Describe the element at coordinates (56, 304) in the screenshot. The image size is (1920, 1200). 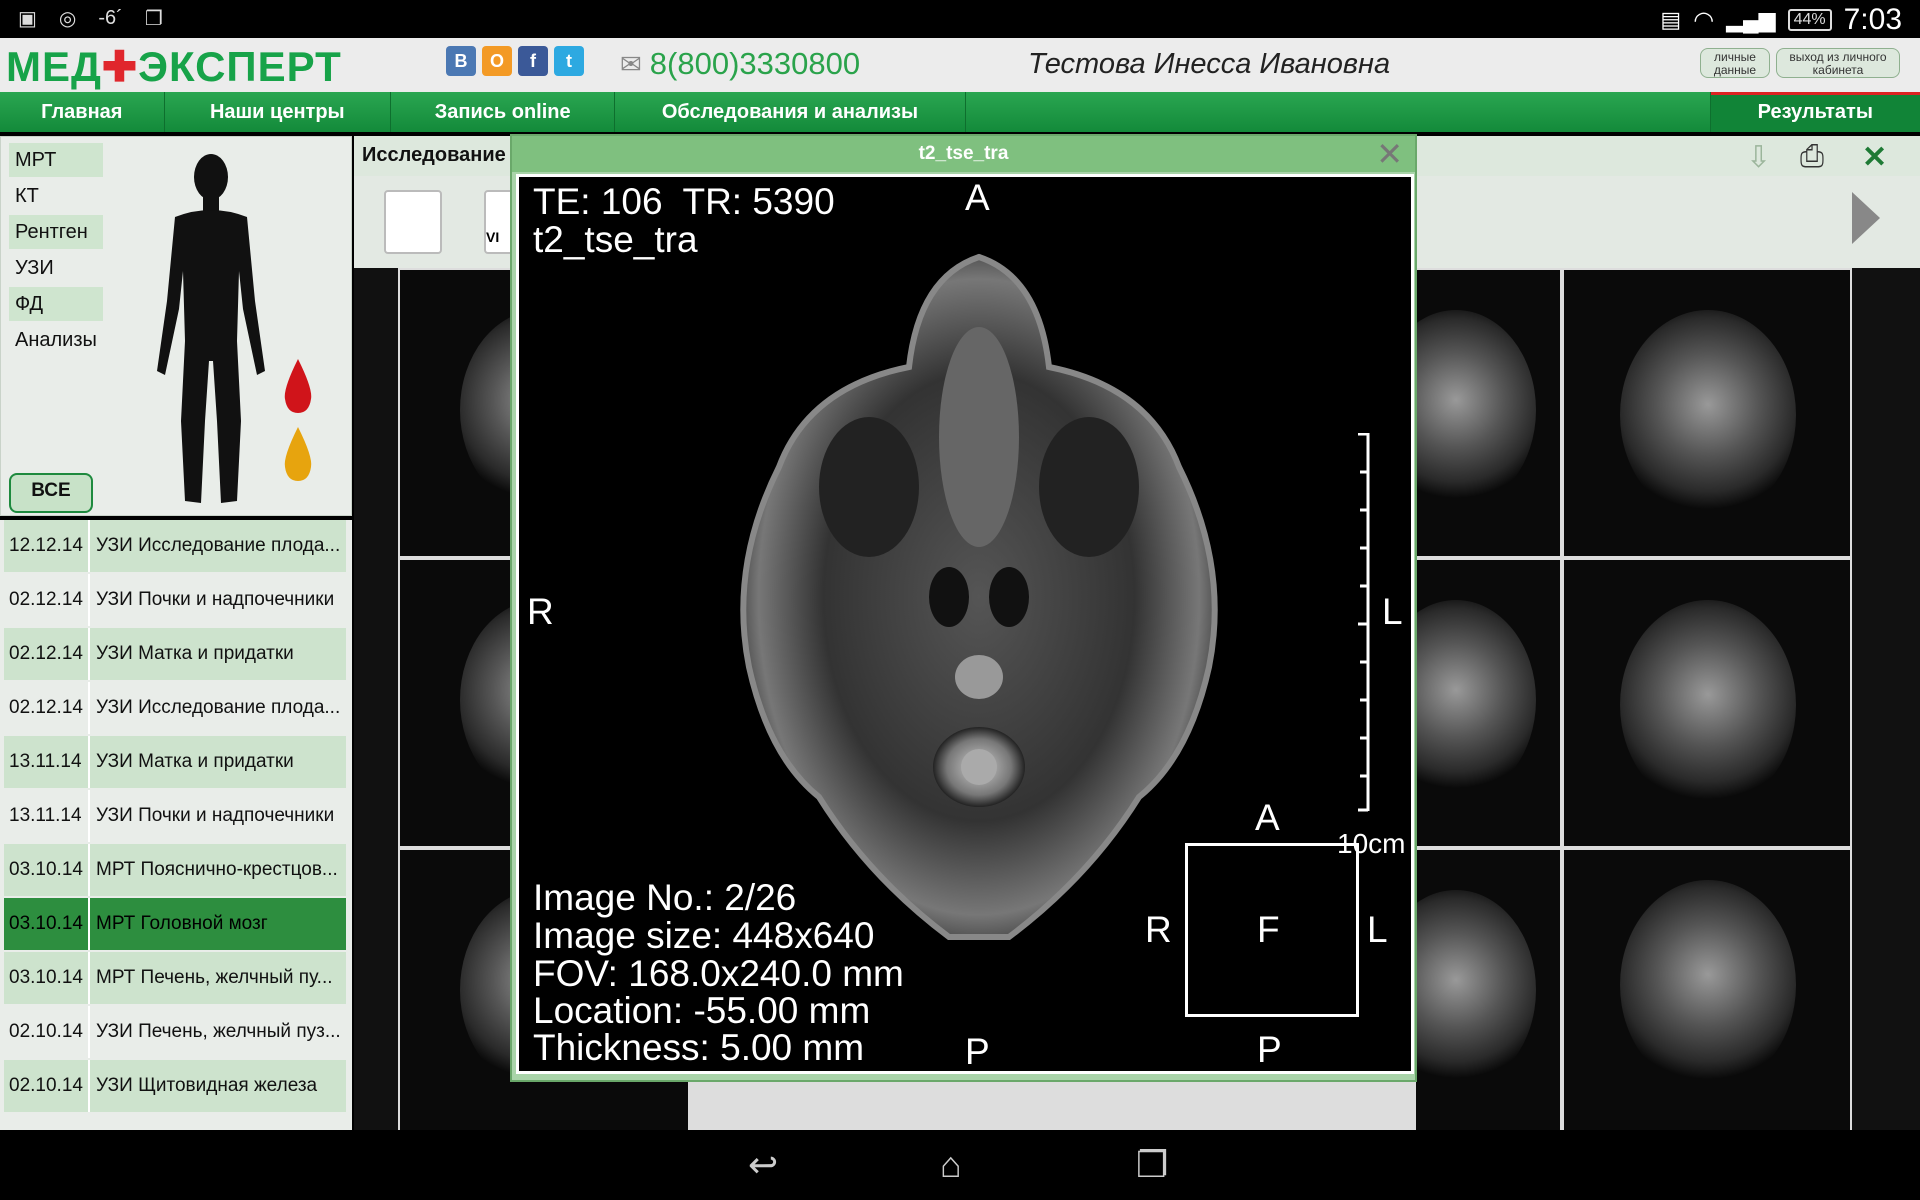
I see `category-fd: ФД` at that location.